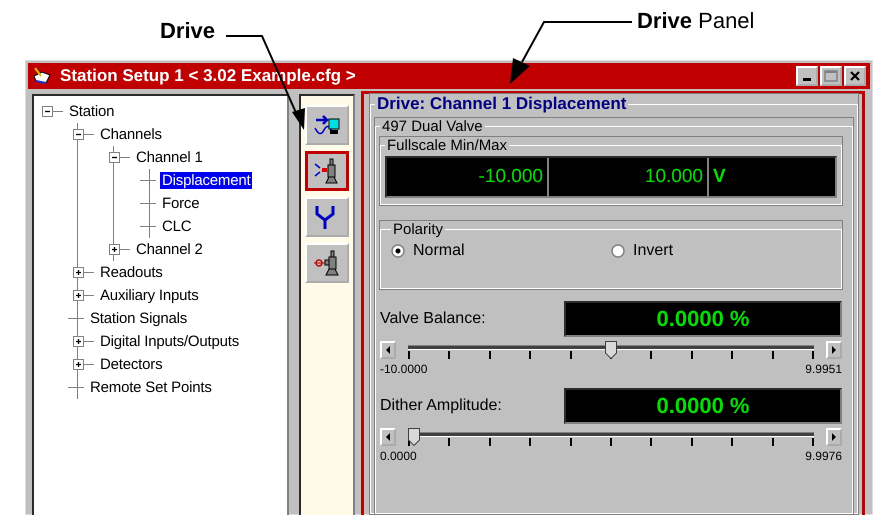 The height and width of the screenshot is (515, 879). Describe the element at coordinates (151, 387) in the screenshot. I see `tree-item: Remote Set Points` at that location.